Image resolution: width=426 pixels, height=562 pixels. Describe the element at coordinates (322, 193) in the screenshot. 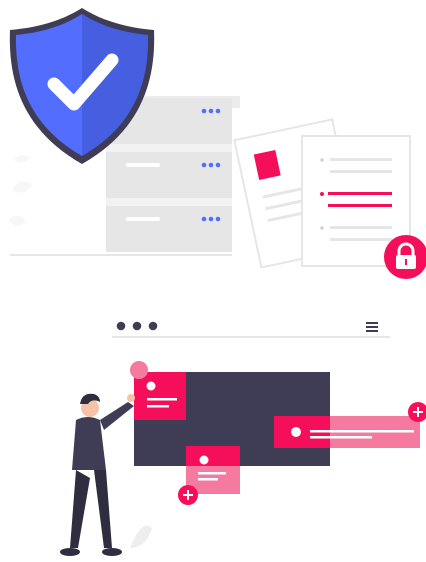

I see `documents-icon` at that location.